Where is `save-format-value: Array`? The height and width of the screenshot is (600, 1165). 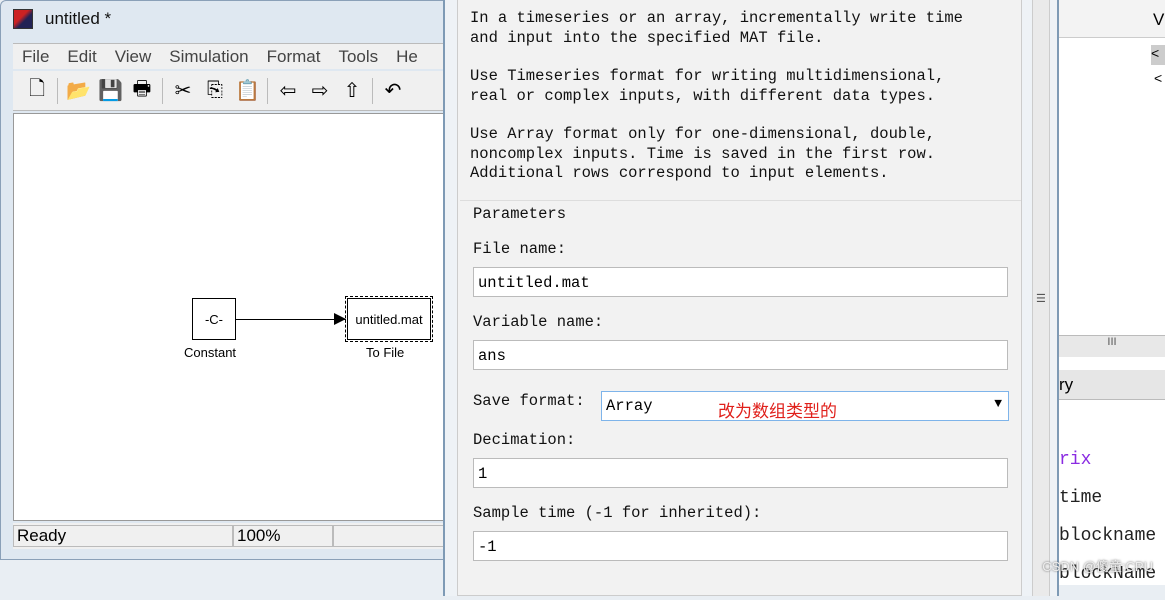
save-format-value: Array is located at coordinates (629, 406).